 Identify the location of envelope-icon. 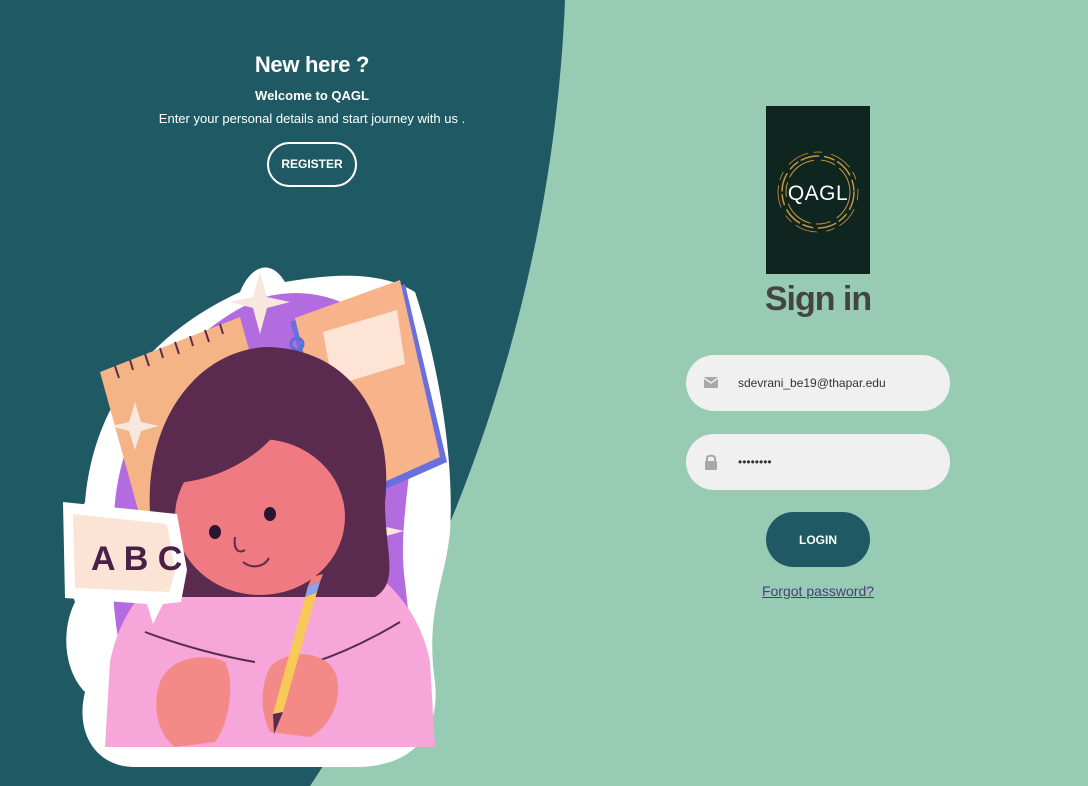
(711, 382).